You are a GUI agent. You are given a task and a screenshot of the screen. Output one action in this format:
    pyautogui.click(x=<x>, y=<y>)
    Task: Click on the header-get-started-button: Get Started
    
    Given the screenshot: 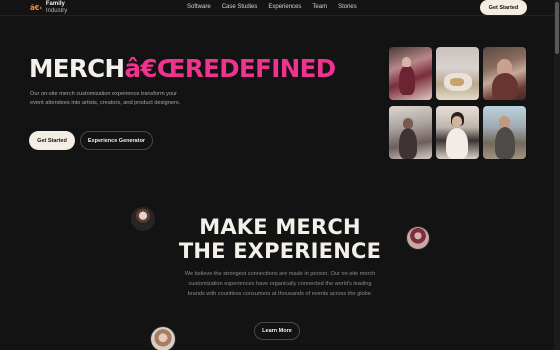 What is the action you would take?
    pyautogui.click(x=503, y=7)
    